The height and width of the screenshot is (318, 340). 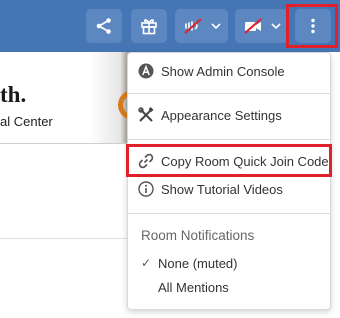 I want to click on link-icon, so click(x=146, y=161).